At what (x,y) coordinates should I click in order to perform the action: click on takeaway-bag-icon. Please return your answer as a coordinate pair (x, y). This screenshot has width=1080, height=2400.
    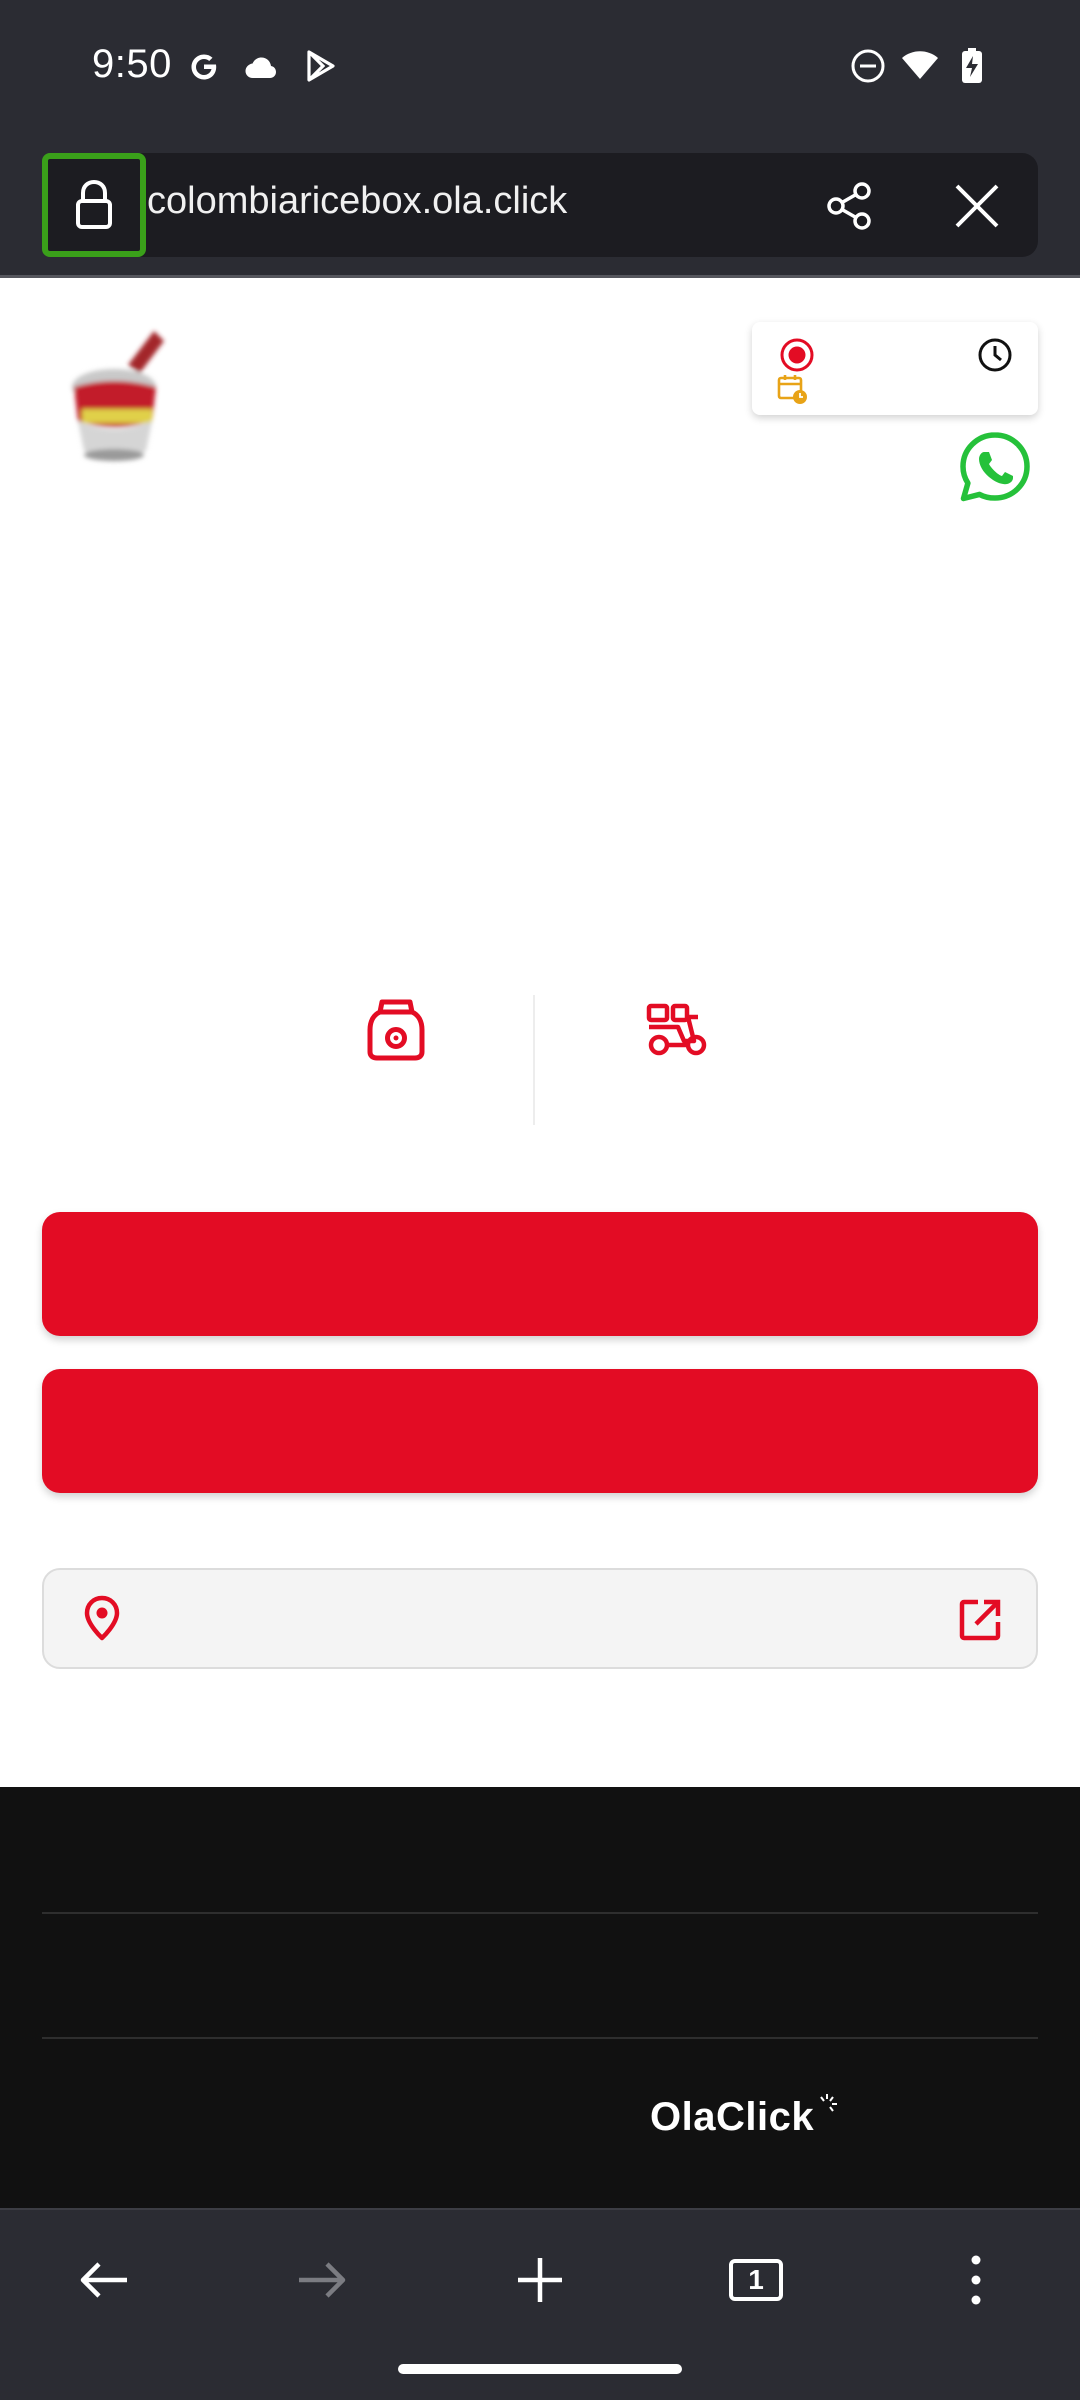
    Looking at the image, I should click on (396, 1030).